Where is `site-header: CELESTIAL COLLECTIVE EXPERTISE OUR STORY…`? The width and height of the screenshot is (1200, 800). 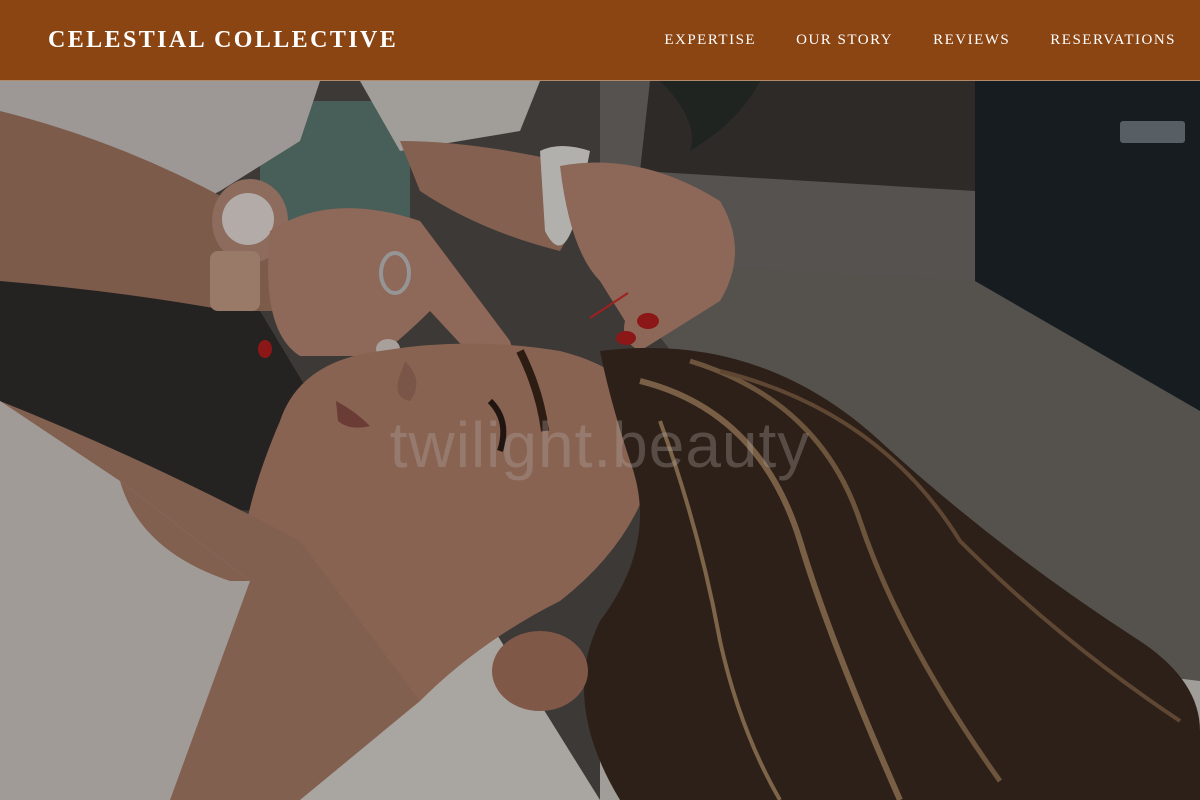 site-header: CELESTIAL COLLECTIVE EXPERTISE OUR STORY… is located at coordinates (600, 40).